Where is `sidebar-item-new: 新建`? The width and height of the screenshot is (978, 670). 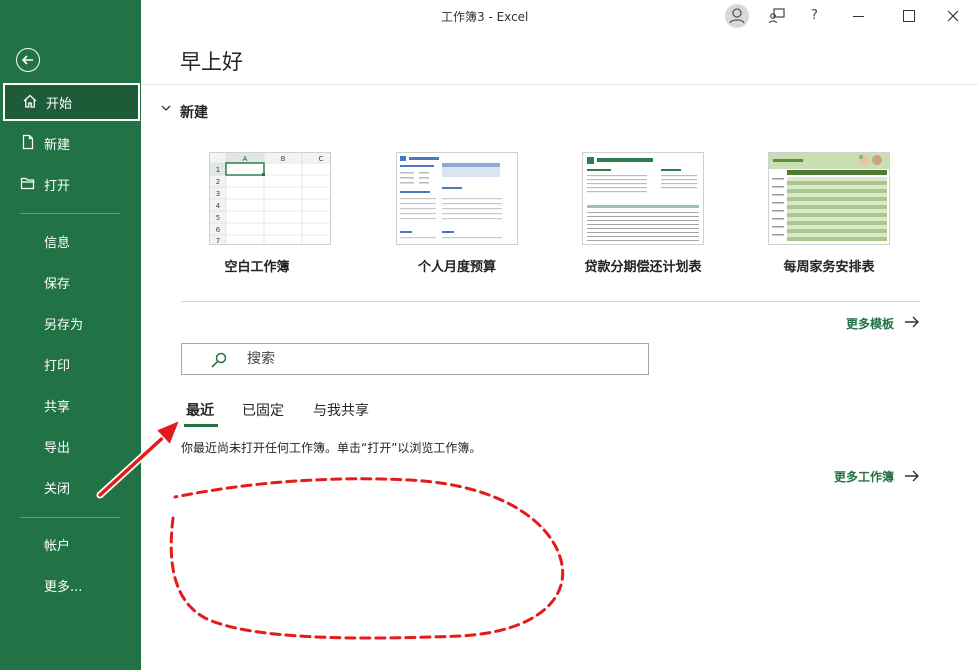
sidebar-item-new: 新建 is located at coordinates (70, 143).